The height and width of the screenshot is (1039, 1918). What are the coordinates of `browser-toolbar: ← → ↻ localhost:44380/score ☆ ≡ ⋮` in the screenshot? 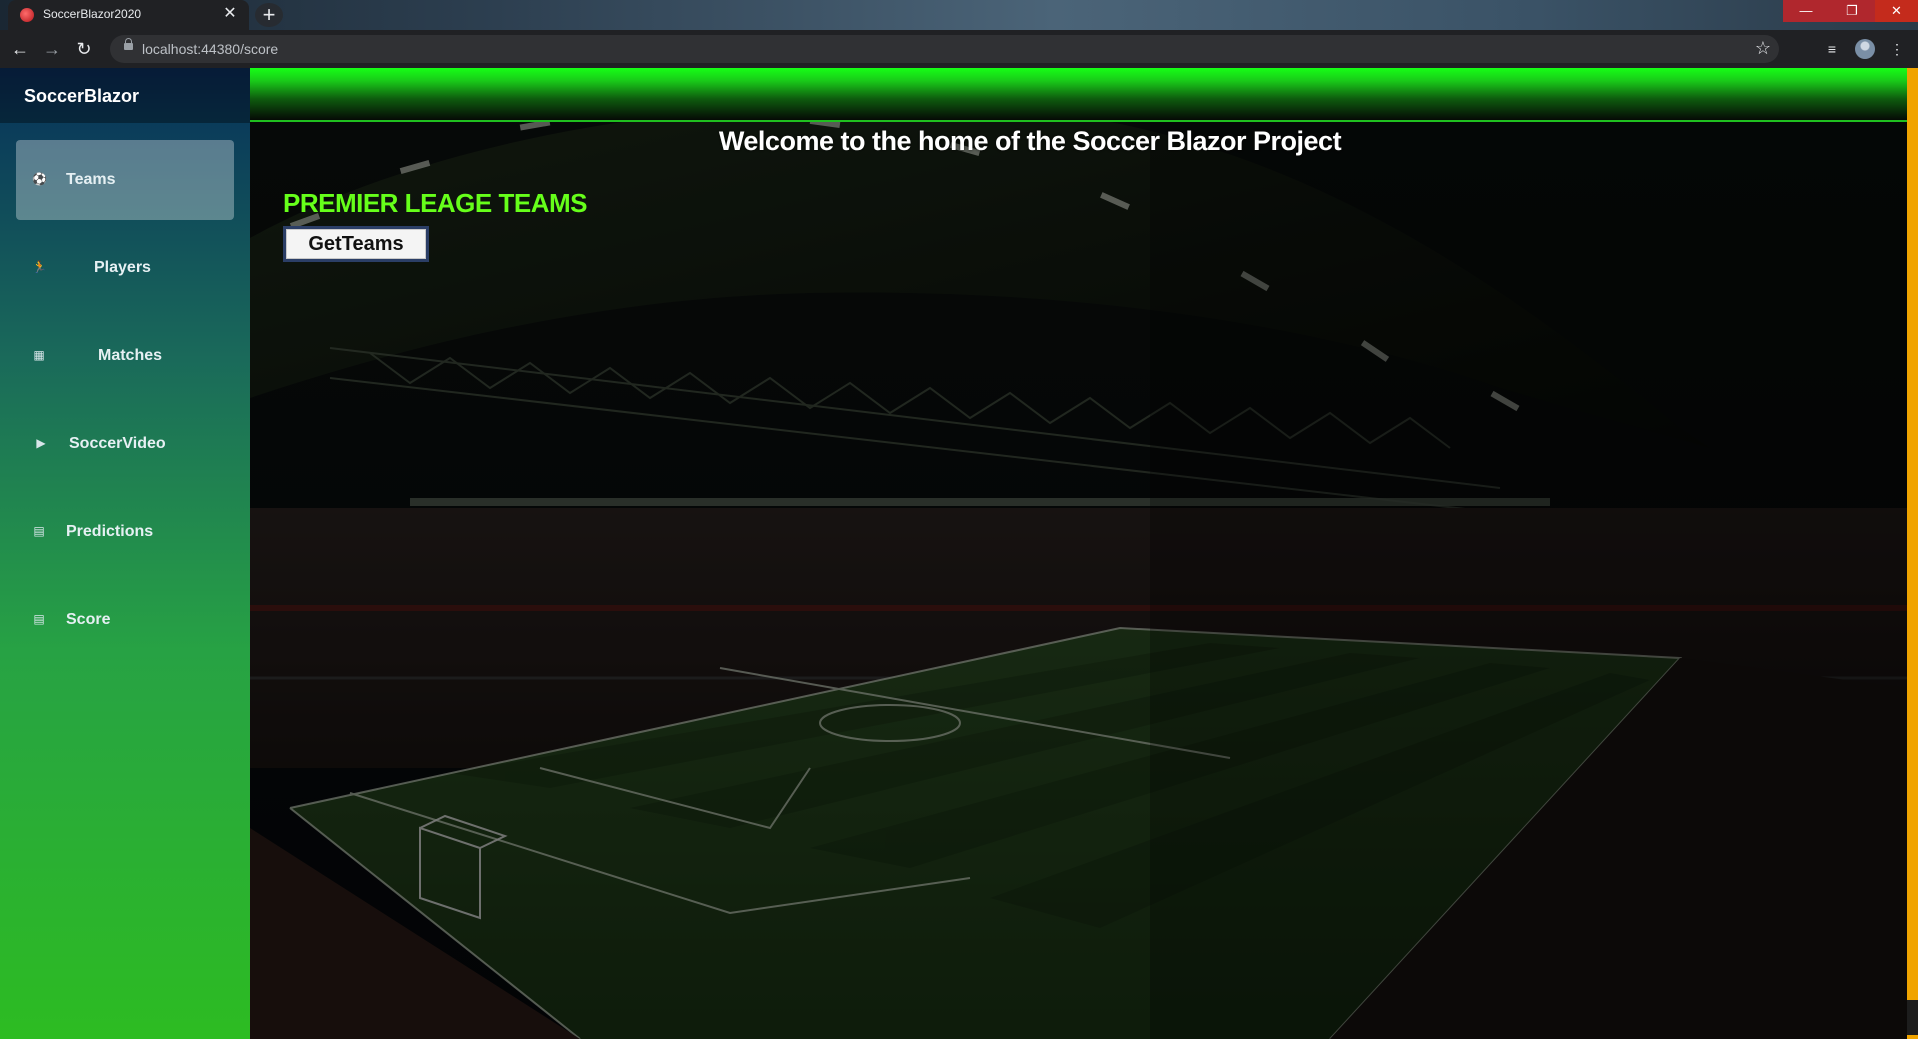 It's located at (959, 49).